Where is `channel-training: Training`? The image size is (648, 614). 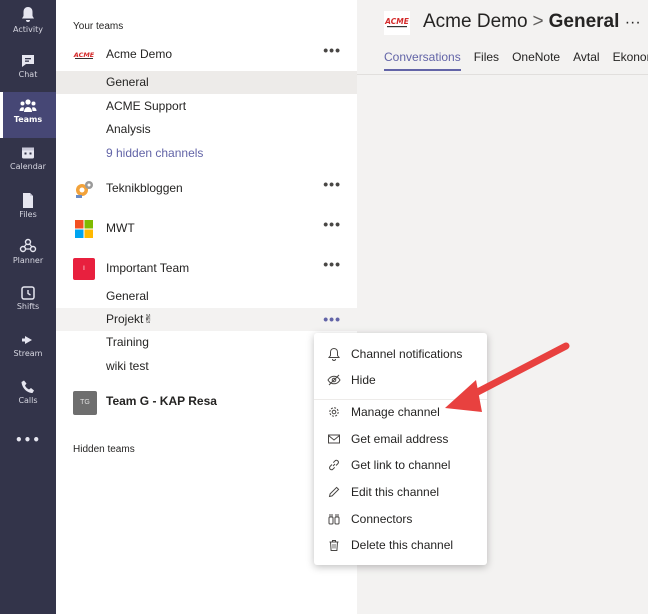
channel-training: Training is located at coordinates (206, 342).